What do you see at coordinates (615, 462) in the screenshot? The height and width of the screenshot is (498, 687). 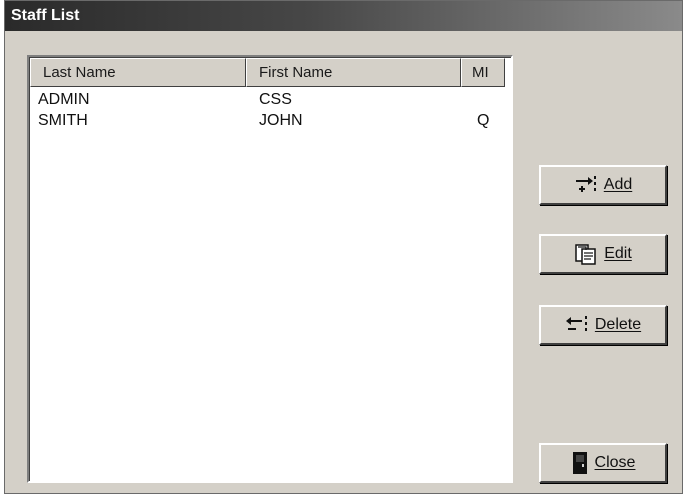 I see `close-label: Close` at bounding box center [615, 462].